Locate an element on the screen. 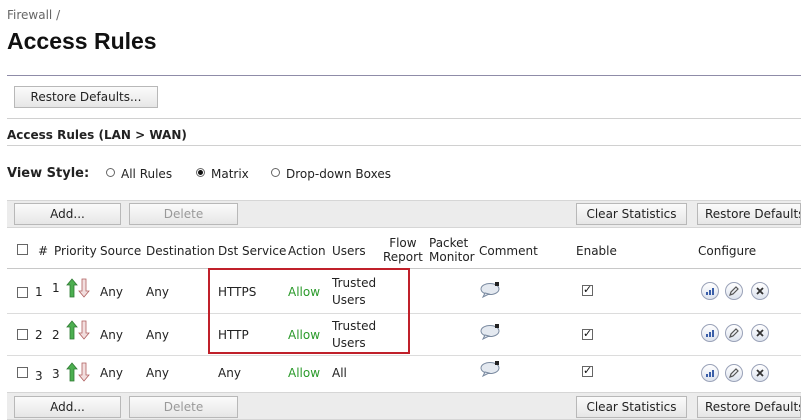 The image size is (801, 420). delete-button-bottom: Delete is located at coordinates (183, 407).